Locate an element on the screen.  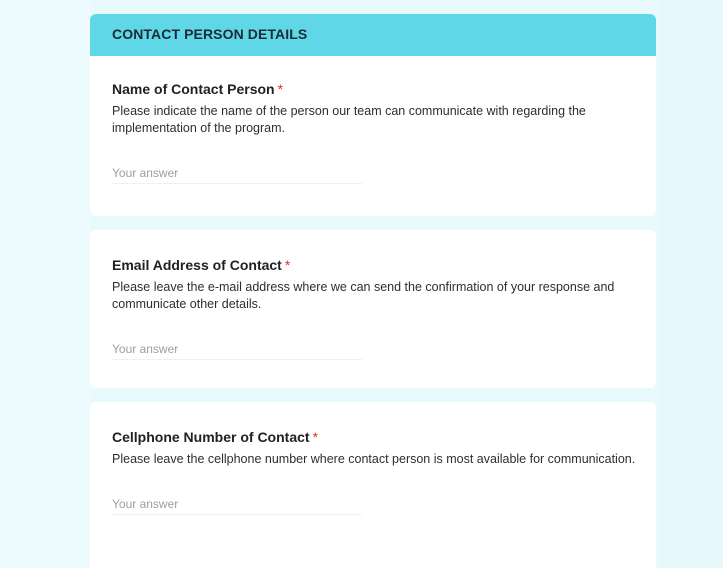
page-margin-right is located at coordinates (690, 284).